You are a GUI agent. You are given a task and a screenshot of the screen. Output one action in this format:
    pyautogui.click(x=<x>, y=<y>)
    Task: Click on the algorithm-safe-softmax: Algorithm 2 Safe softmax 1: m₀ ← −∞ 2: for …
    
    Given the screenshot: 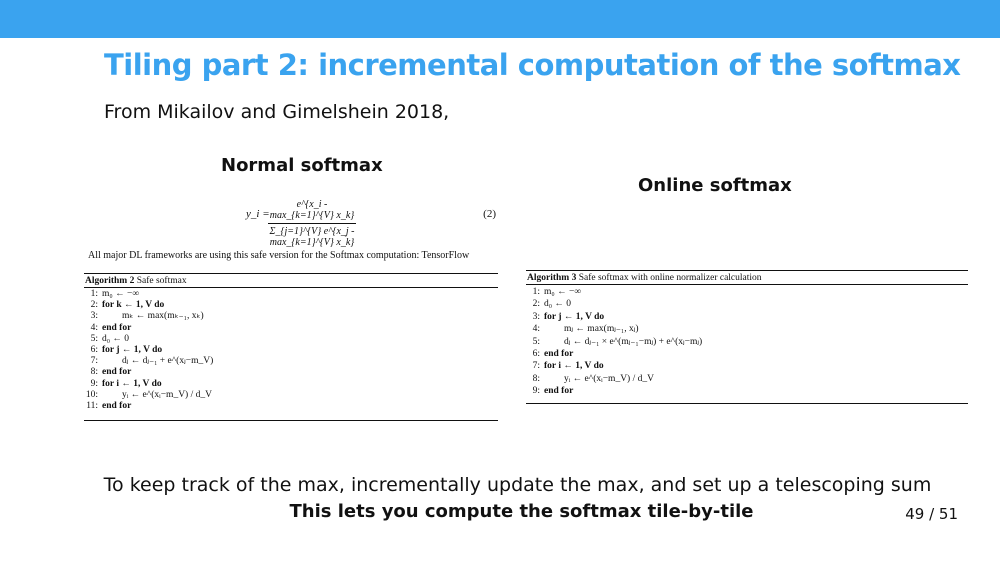 What is the action you would take?
    pyautogui.click(x=291, y=347)
    